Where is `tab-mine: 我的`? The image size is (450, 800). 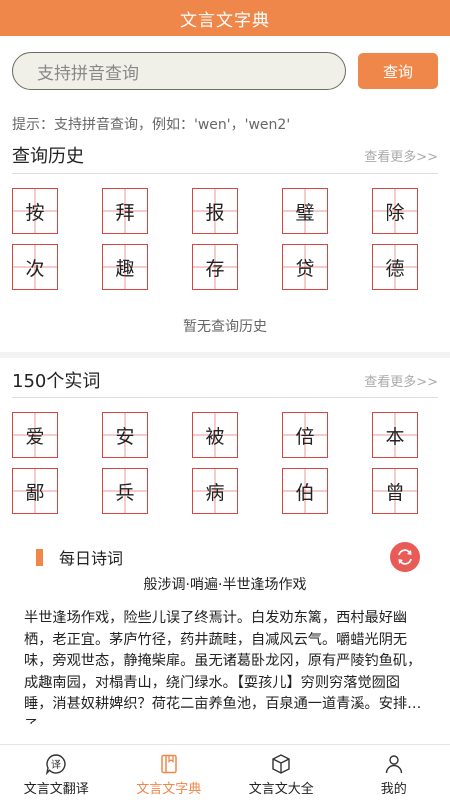 tab-mine: 我的 is located at coordinates (394, 772).